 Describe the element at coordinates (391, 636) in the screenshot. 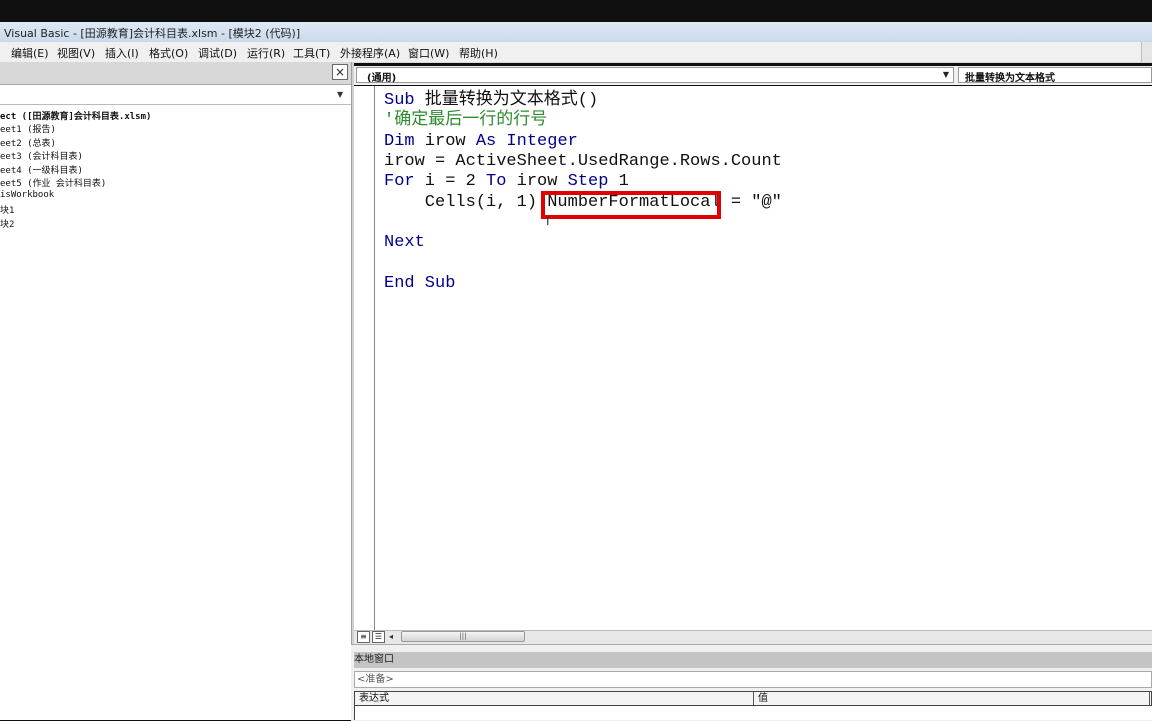

I see `scroll-left-icon: ◂` at that location.